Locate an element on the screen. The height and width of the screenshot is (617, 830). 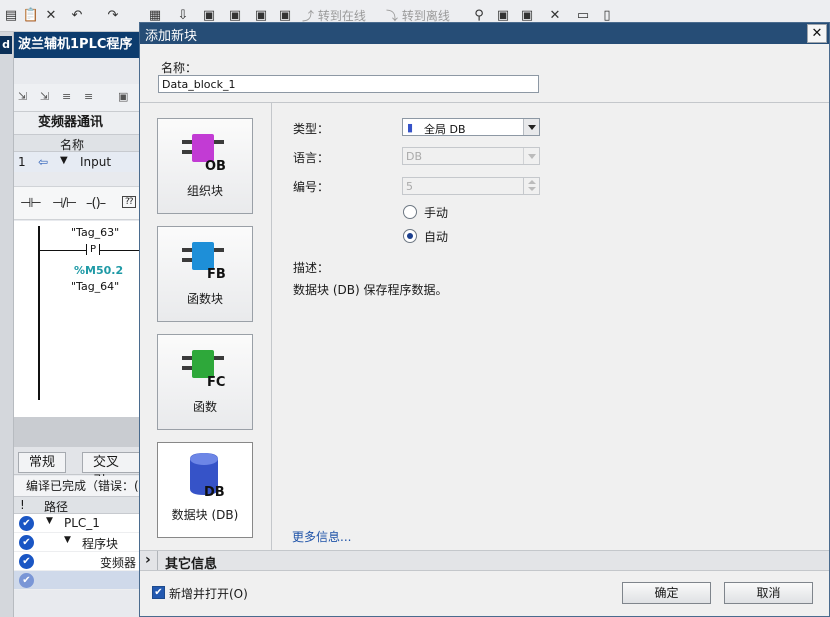
compile-row-label: 程序块 is located at coordinates (100, 544).